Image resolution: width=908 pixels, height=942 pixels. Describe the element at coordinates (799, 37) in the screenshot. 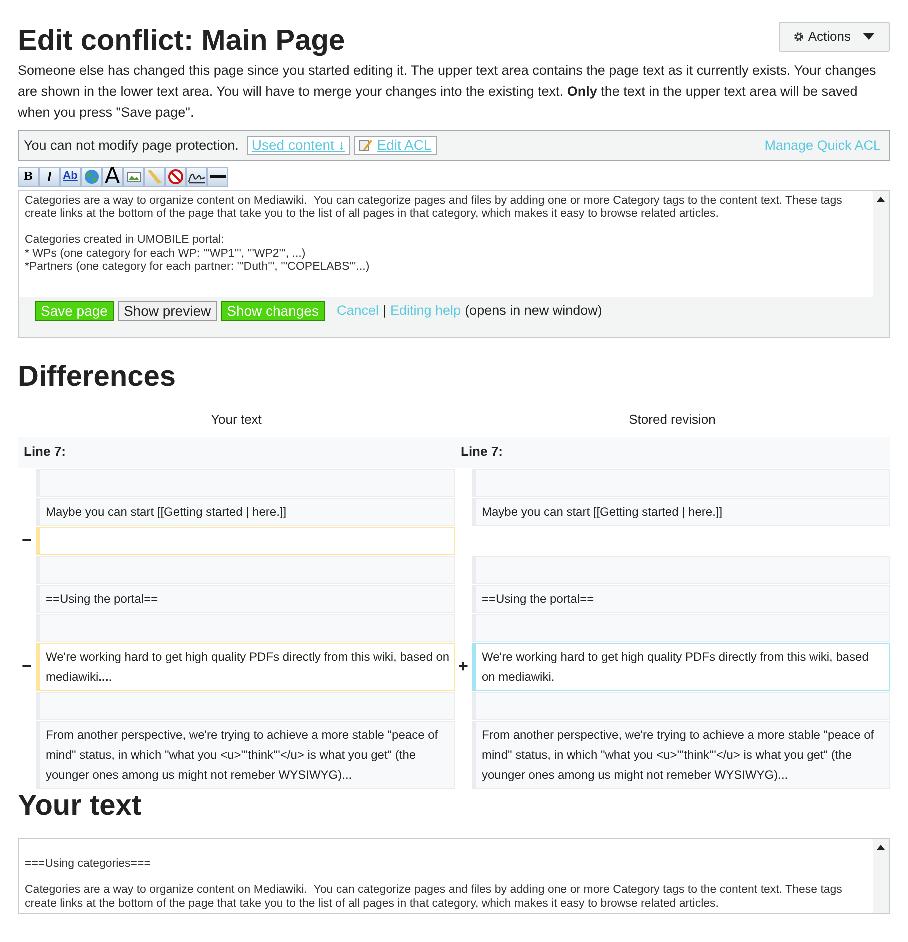

I see `gear-icon` at that location.